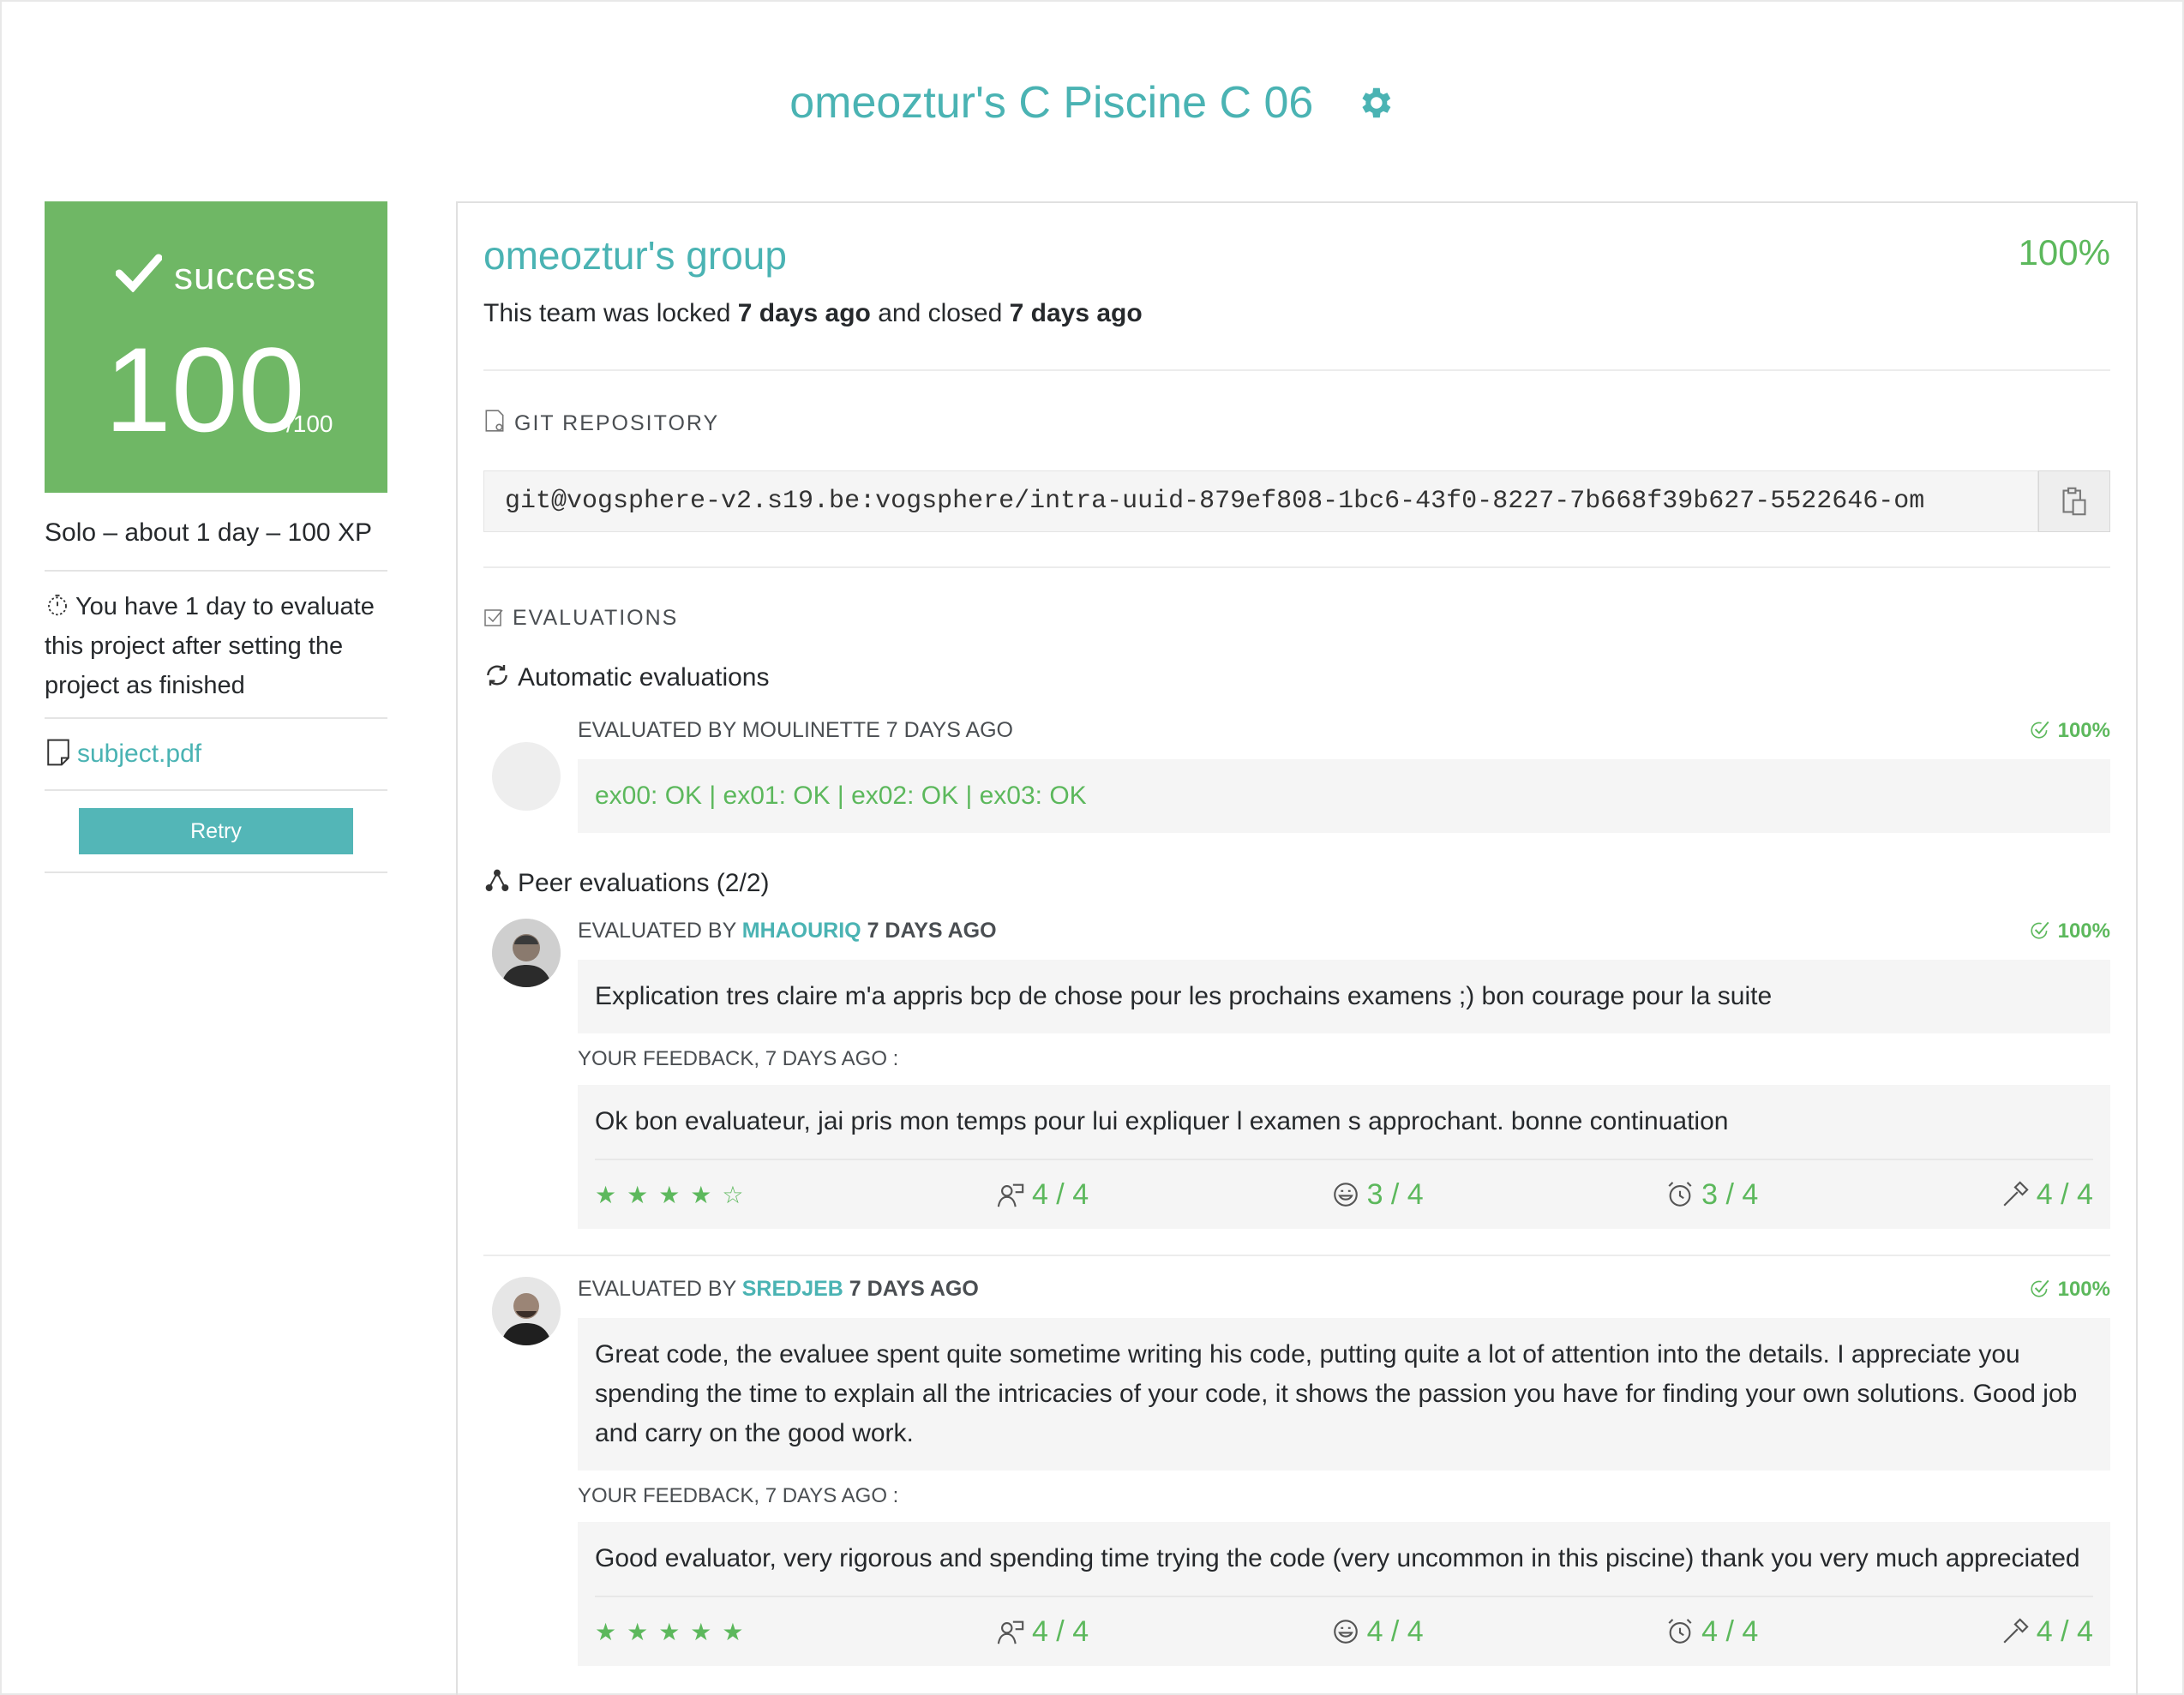  I want to click on file-icon, so click(58, 753).